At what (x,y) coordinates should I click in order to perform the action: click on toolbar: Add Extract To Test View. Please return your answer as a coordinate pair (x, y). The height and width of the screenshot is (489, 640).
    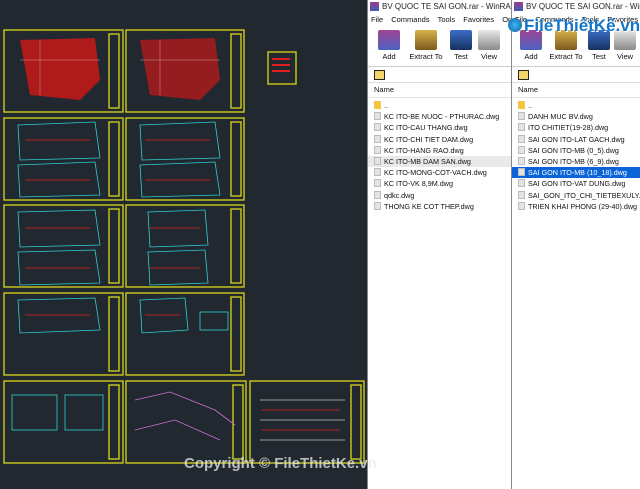
    Looking at the image, I should click on (440, 46).